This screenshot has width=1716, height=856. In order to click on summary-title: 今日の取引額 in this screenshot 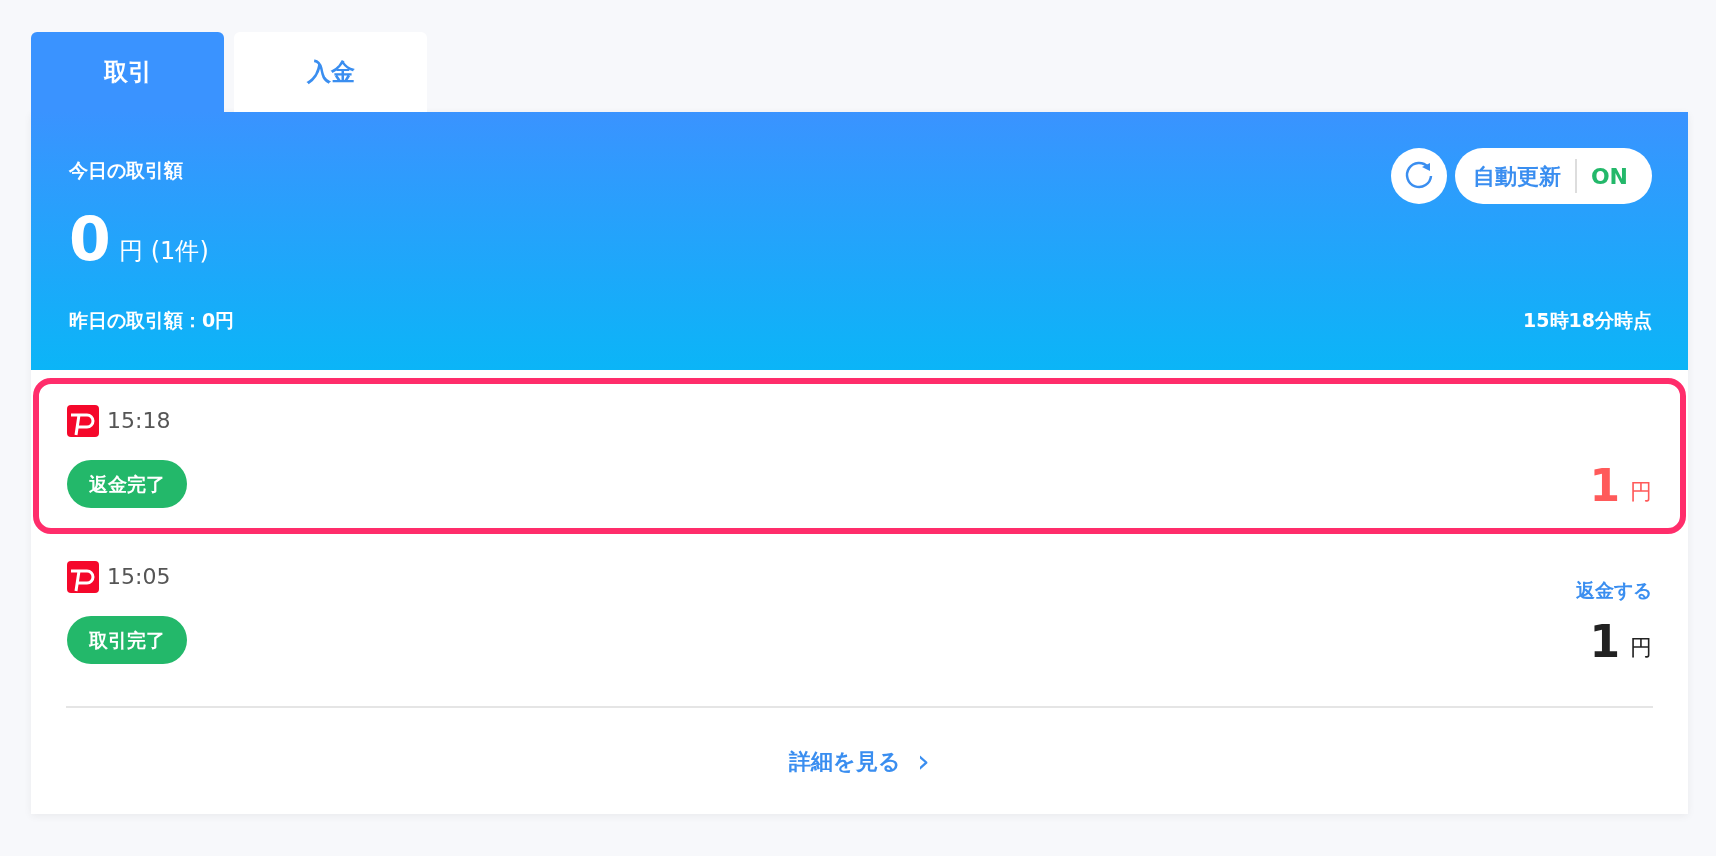, I will do `click(126, 170)`.